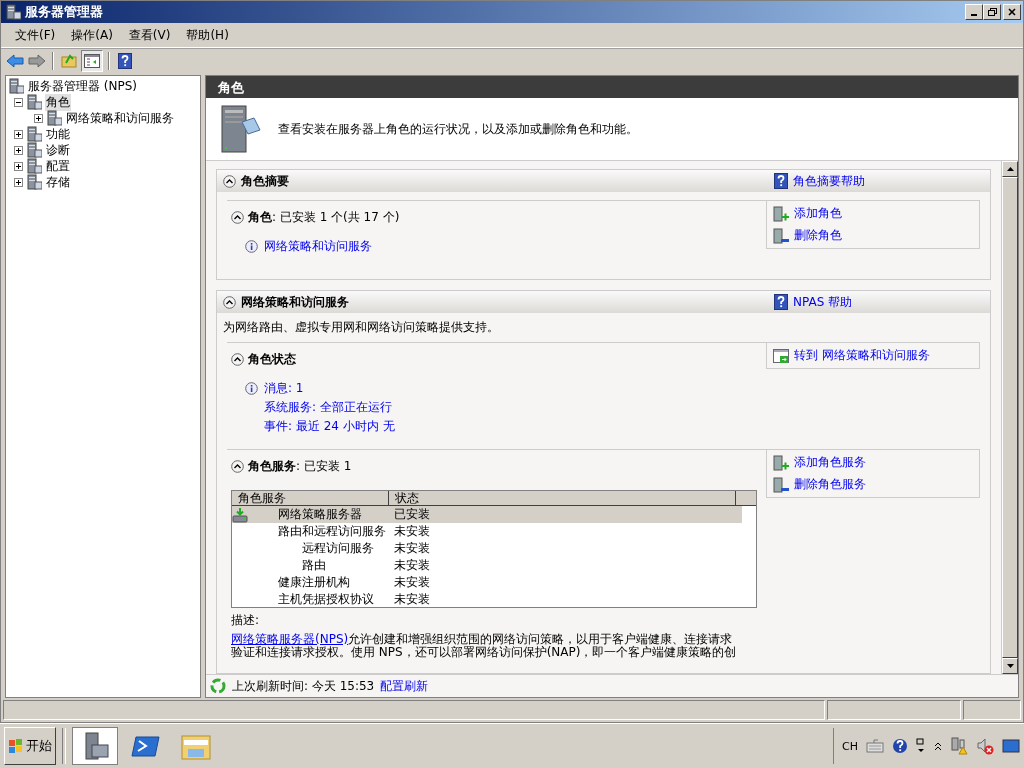  I want to click on action-link: 添加角色服务, so click(830, 462).